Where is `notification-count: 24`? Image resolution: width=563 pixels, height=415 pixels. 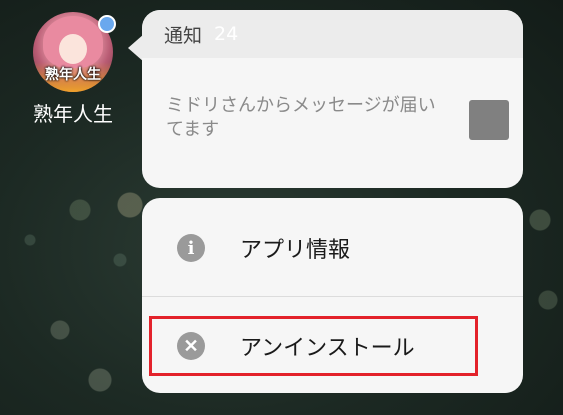 notification-count: 24 is located at coordinates (226, 34).